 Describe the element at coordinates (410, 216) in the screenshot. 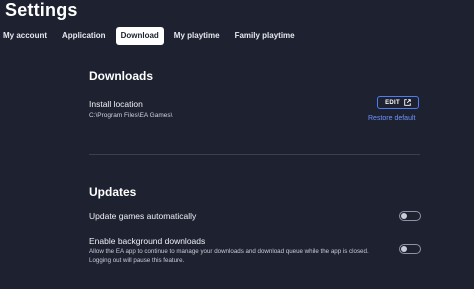

I see `auto-update-toggle` at that location.